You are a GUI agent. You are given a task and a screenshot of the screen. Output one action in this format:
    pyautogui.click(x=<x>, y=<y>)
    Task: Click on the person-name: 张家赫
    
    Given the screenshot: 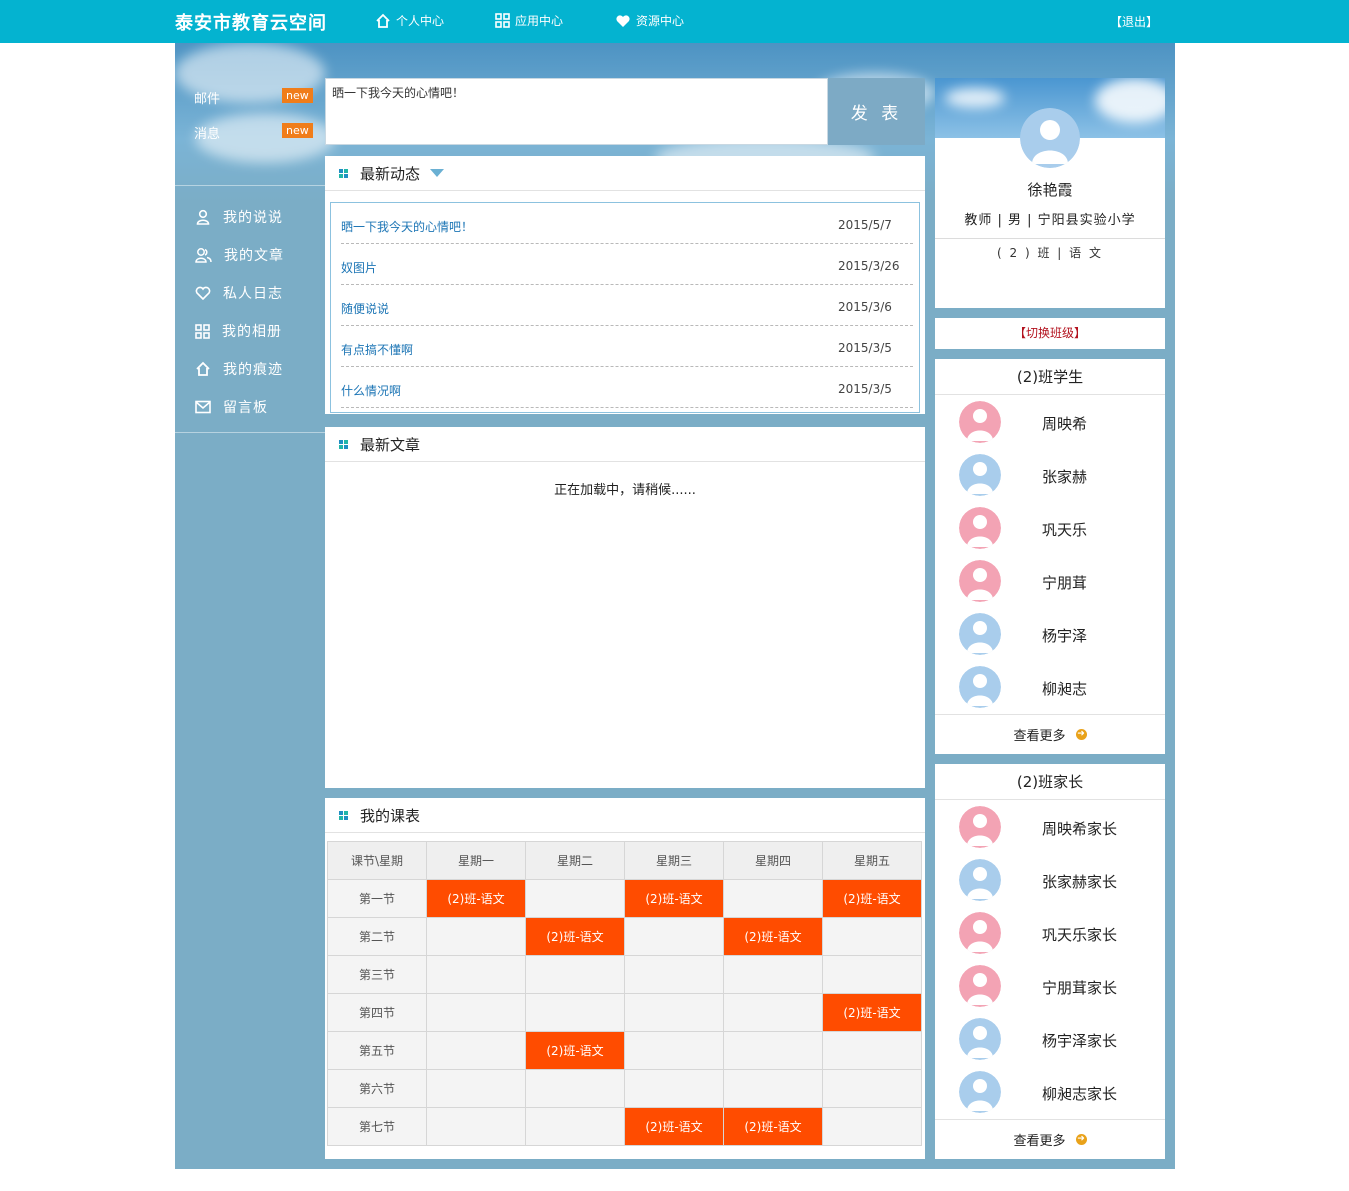 What is the action you would take?
    pyautogui.click(x=1064, y=476)
    